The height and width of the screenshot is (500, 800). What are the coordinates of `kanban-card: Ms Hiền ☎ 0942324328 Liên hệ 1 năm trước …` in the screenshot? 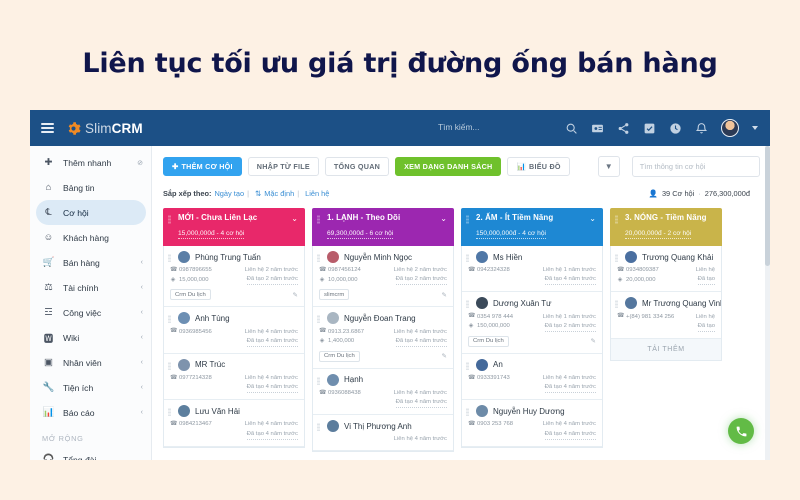 It's located at (532, 269).